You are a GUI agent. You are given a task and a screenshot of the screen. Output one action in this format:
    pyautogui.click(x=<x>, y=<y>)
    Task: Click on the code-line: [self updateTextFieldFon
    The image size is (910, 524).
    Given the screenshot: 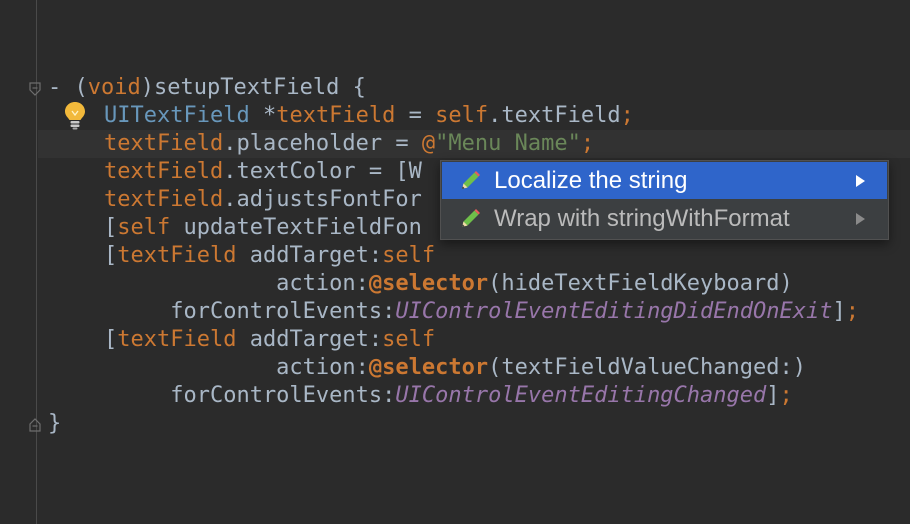 What is the action you would take?
    pyautogui.click(x=263, y=228)
    